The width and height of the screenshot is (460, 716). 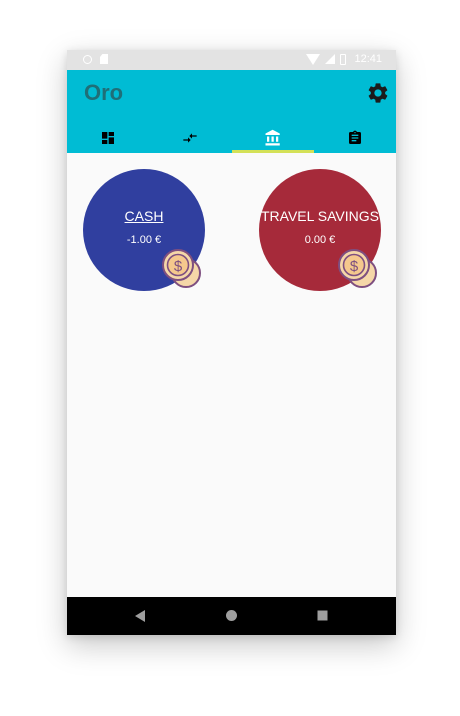 I want to click on recents-icon, so click(x=322, y=615).